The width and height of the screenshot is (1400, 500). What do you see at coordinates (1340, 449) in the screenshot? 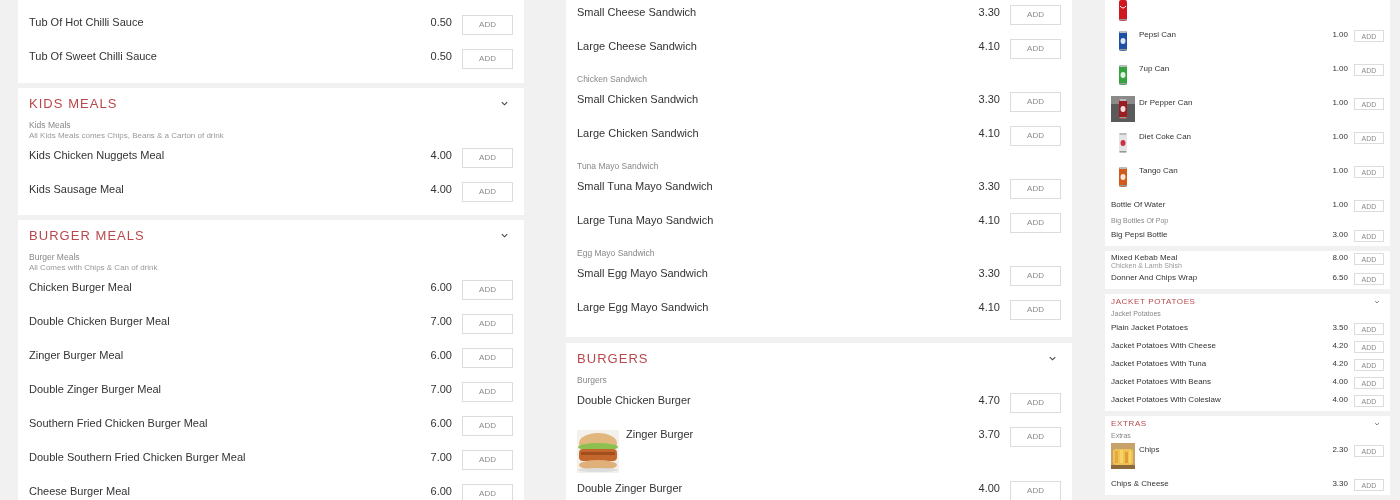
I see `item-price: 2.30` at bounding box center [1340, 449].